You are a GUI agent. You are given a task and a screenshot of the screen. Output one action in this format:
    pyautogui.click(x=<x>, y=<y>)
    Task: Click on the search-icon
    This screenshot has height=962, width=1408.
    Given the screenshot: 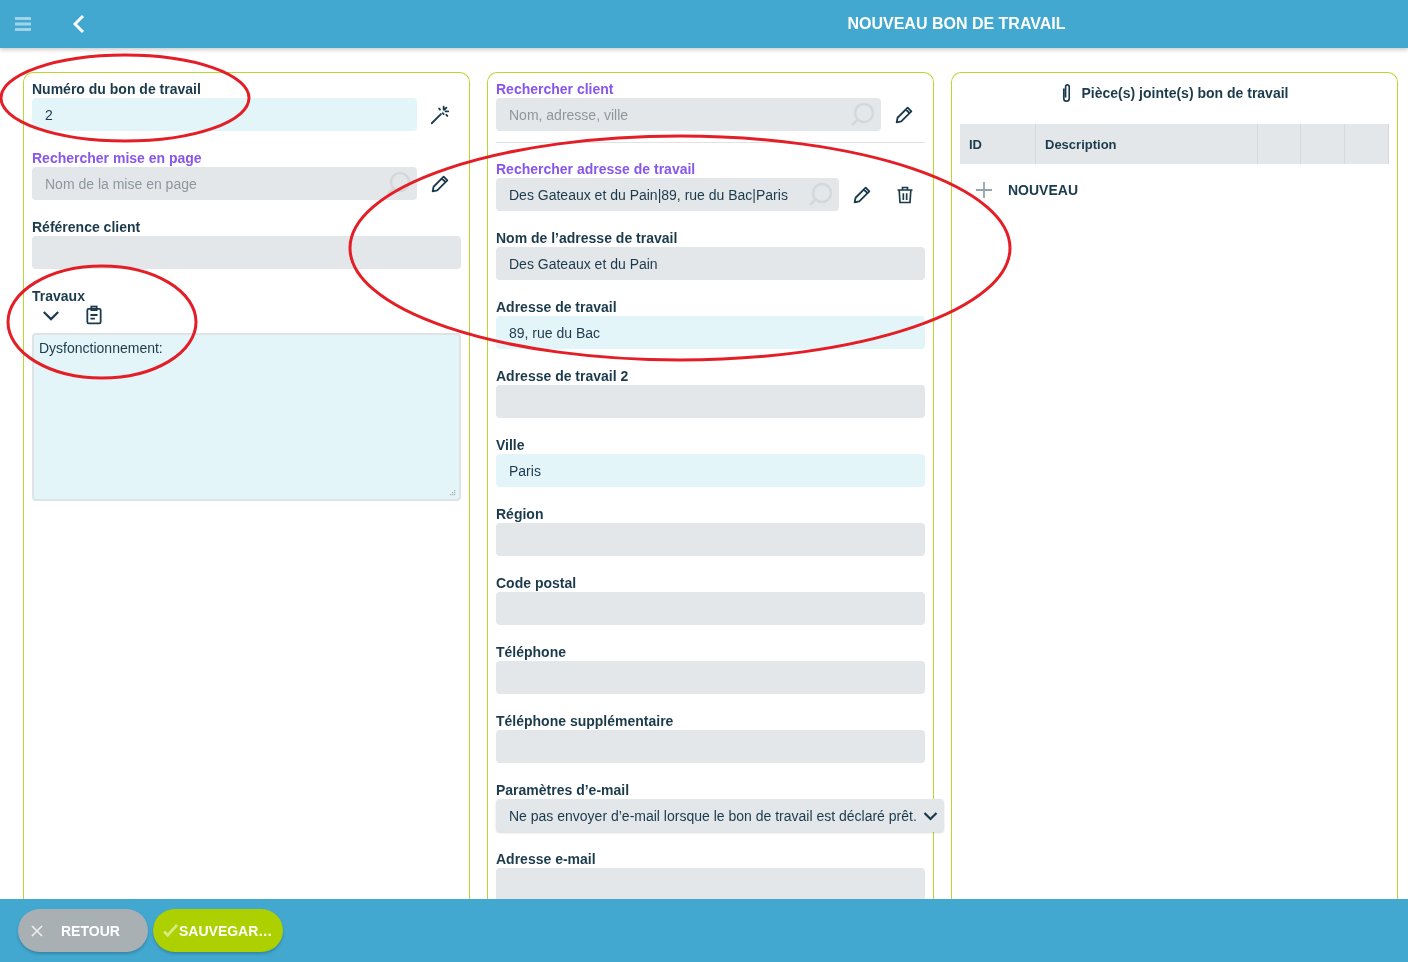 What is the action you would take?
    pyautogui.click(x=398, y=183)
    